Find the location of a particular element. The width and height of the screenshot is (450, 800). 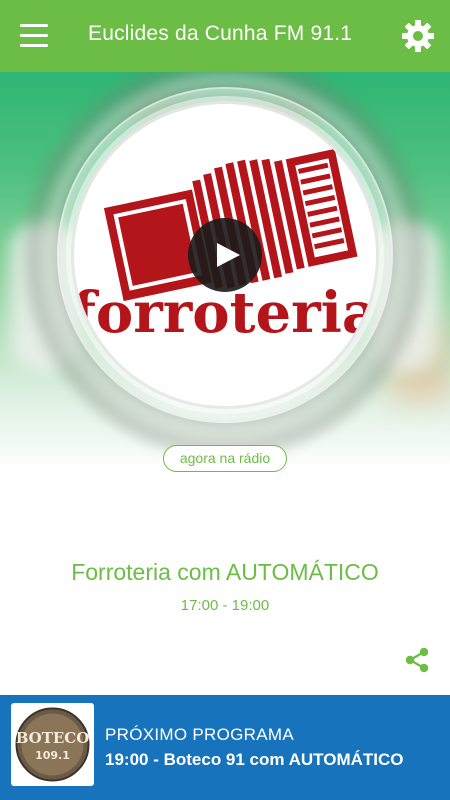

gear-icon is located at coordinates (418, 36).